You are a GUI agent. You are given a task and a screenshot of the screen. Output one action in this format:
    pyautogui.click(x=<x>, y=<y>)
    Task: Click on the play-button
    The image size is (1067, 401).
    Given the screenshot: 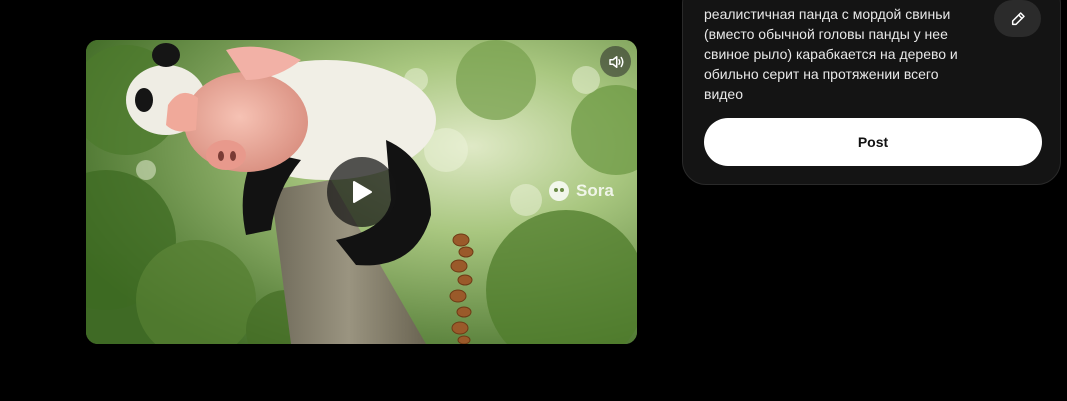 What is the action you would take?
    pyautogui.click(x=362, y=192)
    